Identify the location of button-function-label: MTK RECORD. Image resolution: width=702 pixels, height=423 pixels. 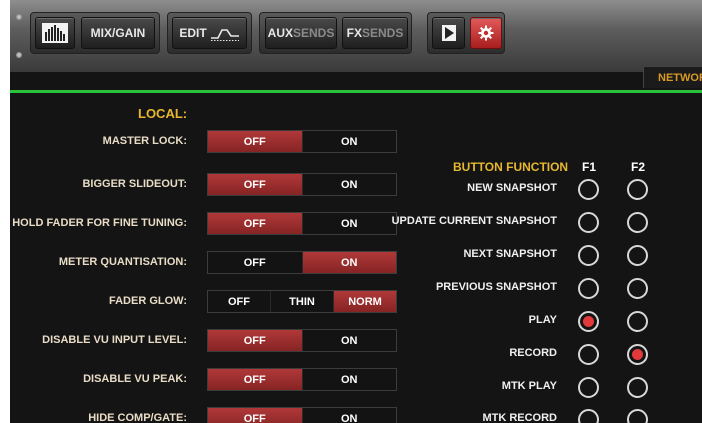
(519, 417).